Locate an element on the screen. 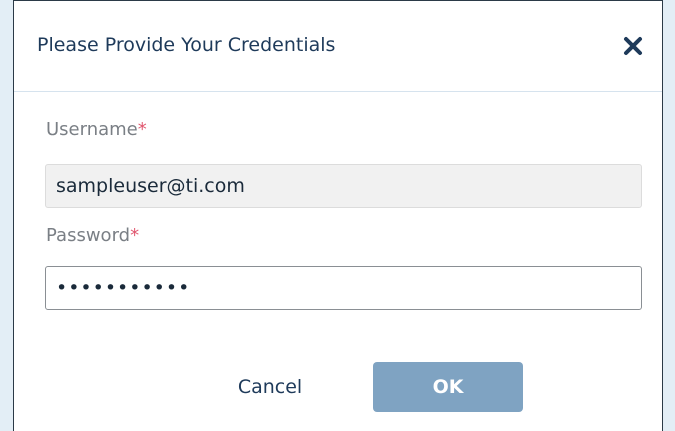  username-field is located at coordinates (343, 186).